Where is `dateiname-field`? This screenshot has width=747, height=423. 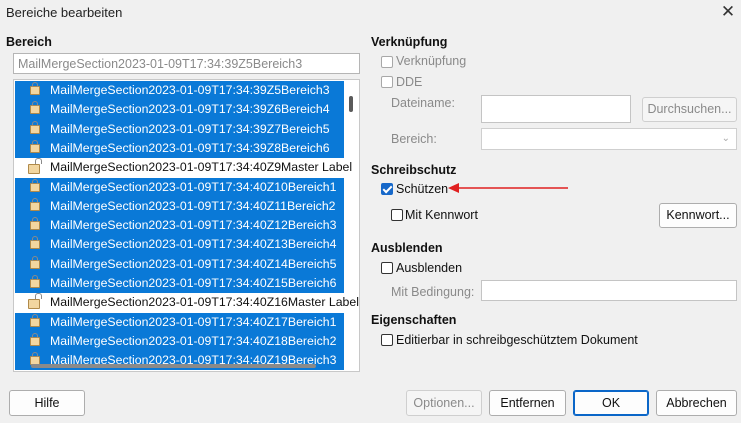 dateiname-field is located at coordinates (556, 109).